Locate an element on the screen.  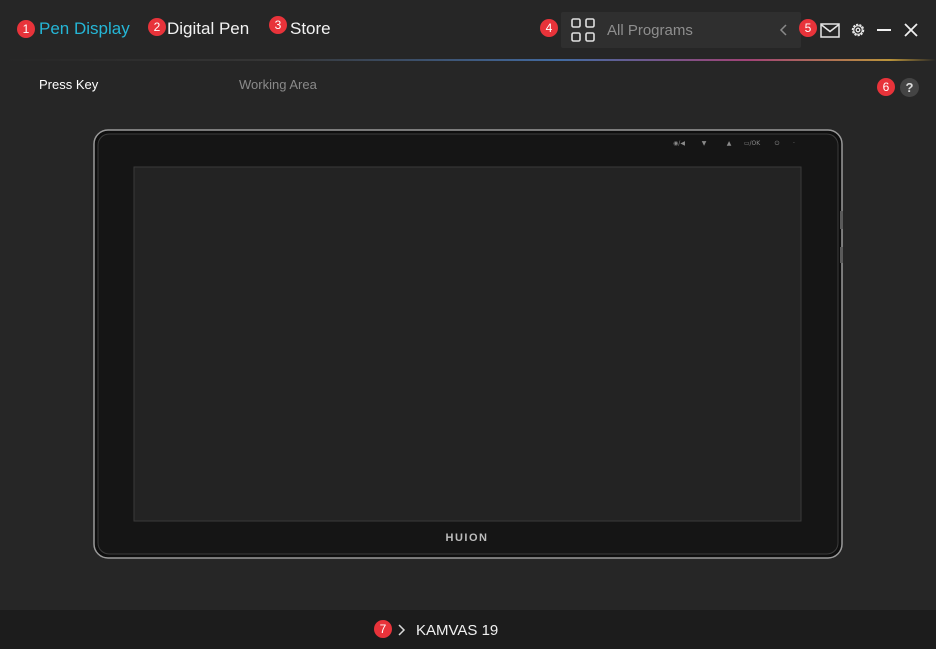
device-button-label: ▲ is located at coordinates (729, 143).